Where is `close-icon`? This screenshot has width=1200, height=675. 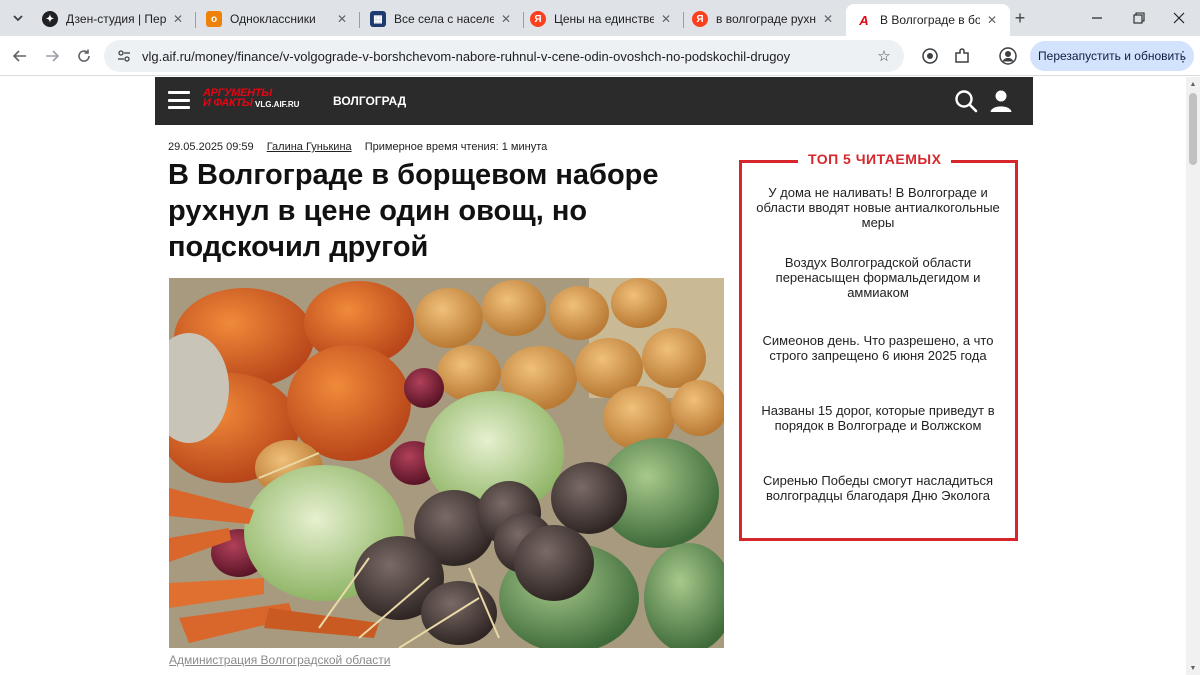 close-icon is located at coordinates (1179, 18).